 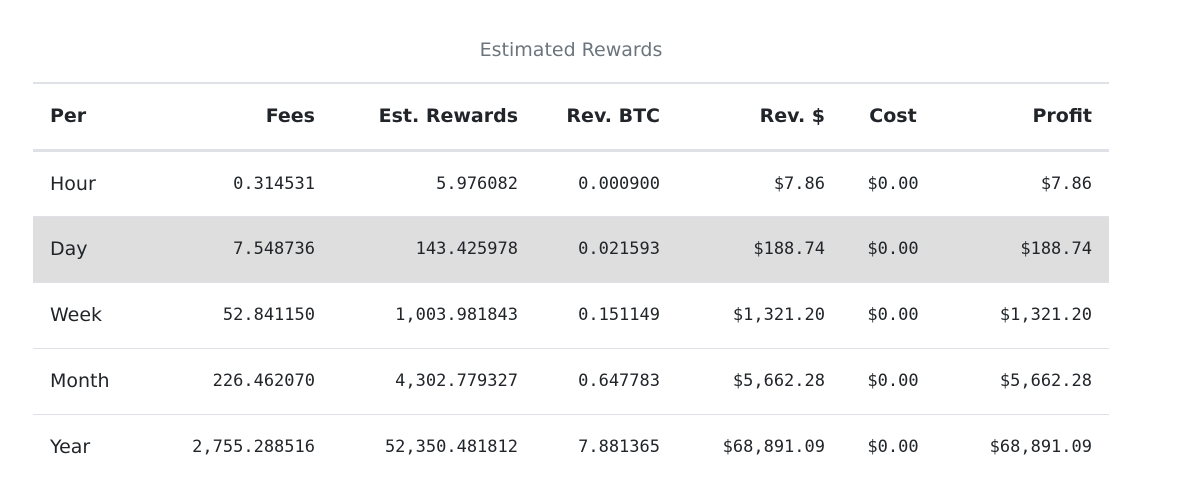 I want to click on cell-profit: $5,662.28, so click(x=1045, y=381).